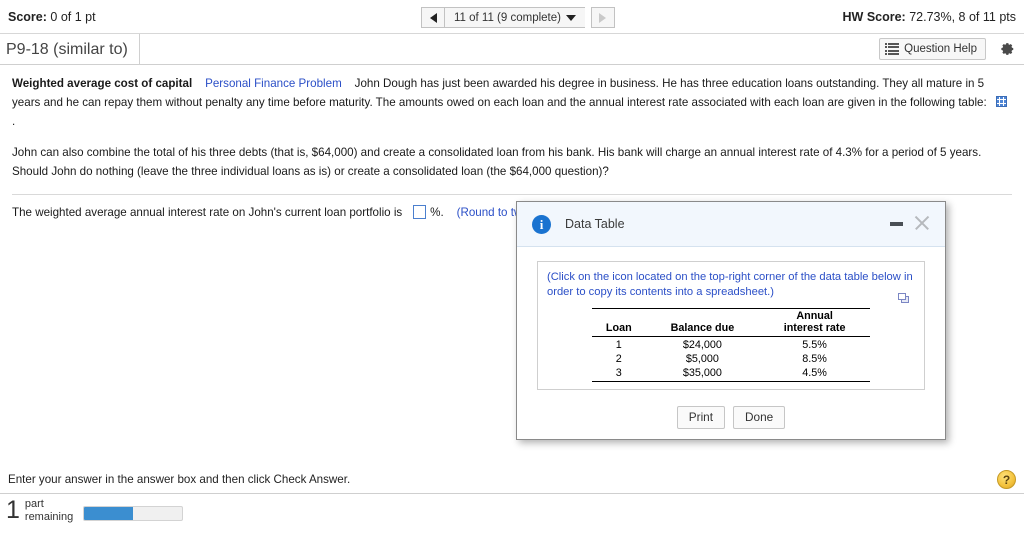 This screenshot has height=540, width=1024. I want to click on score-value: 0 of 1 pt, so click(73, 16).